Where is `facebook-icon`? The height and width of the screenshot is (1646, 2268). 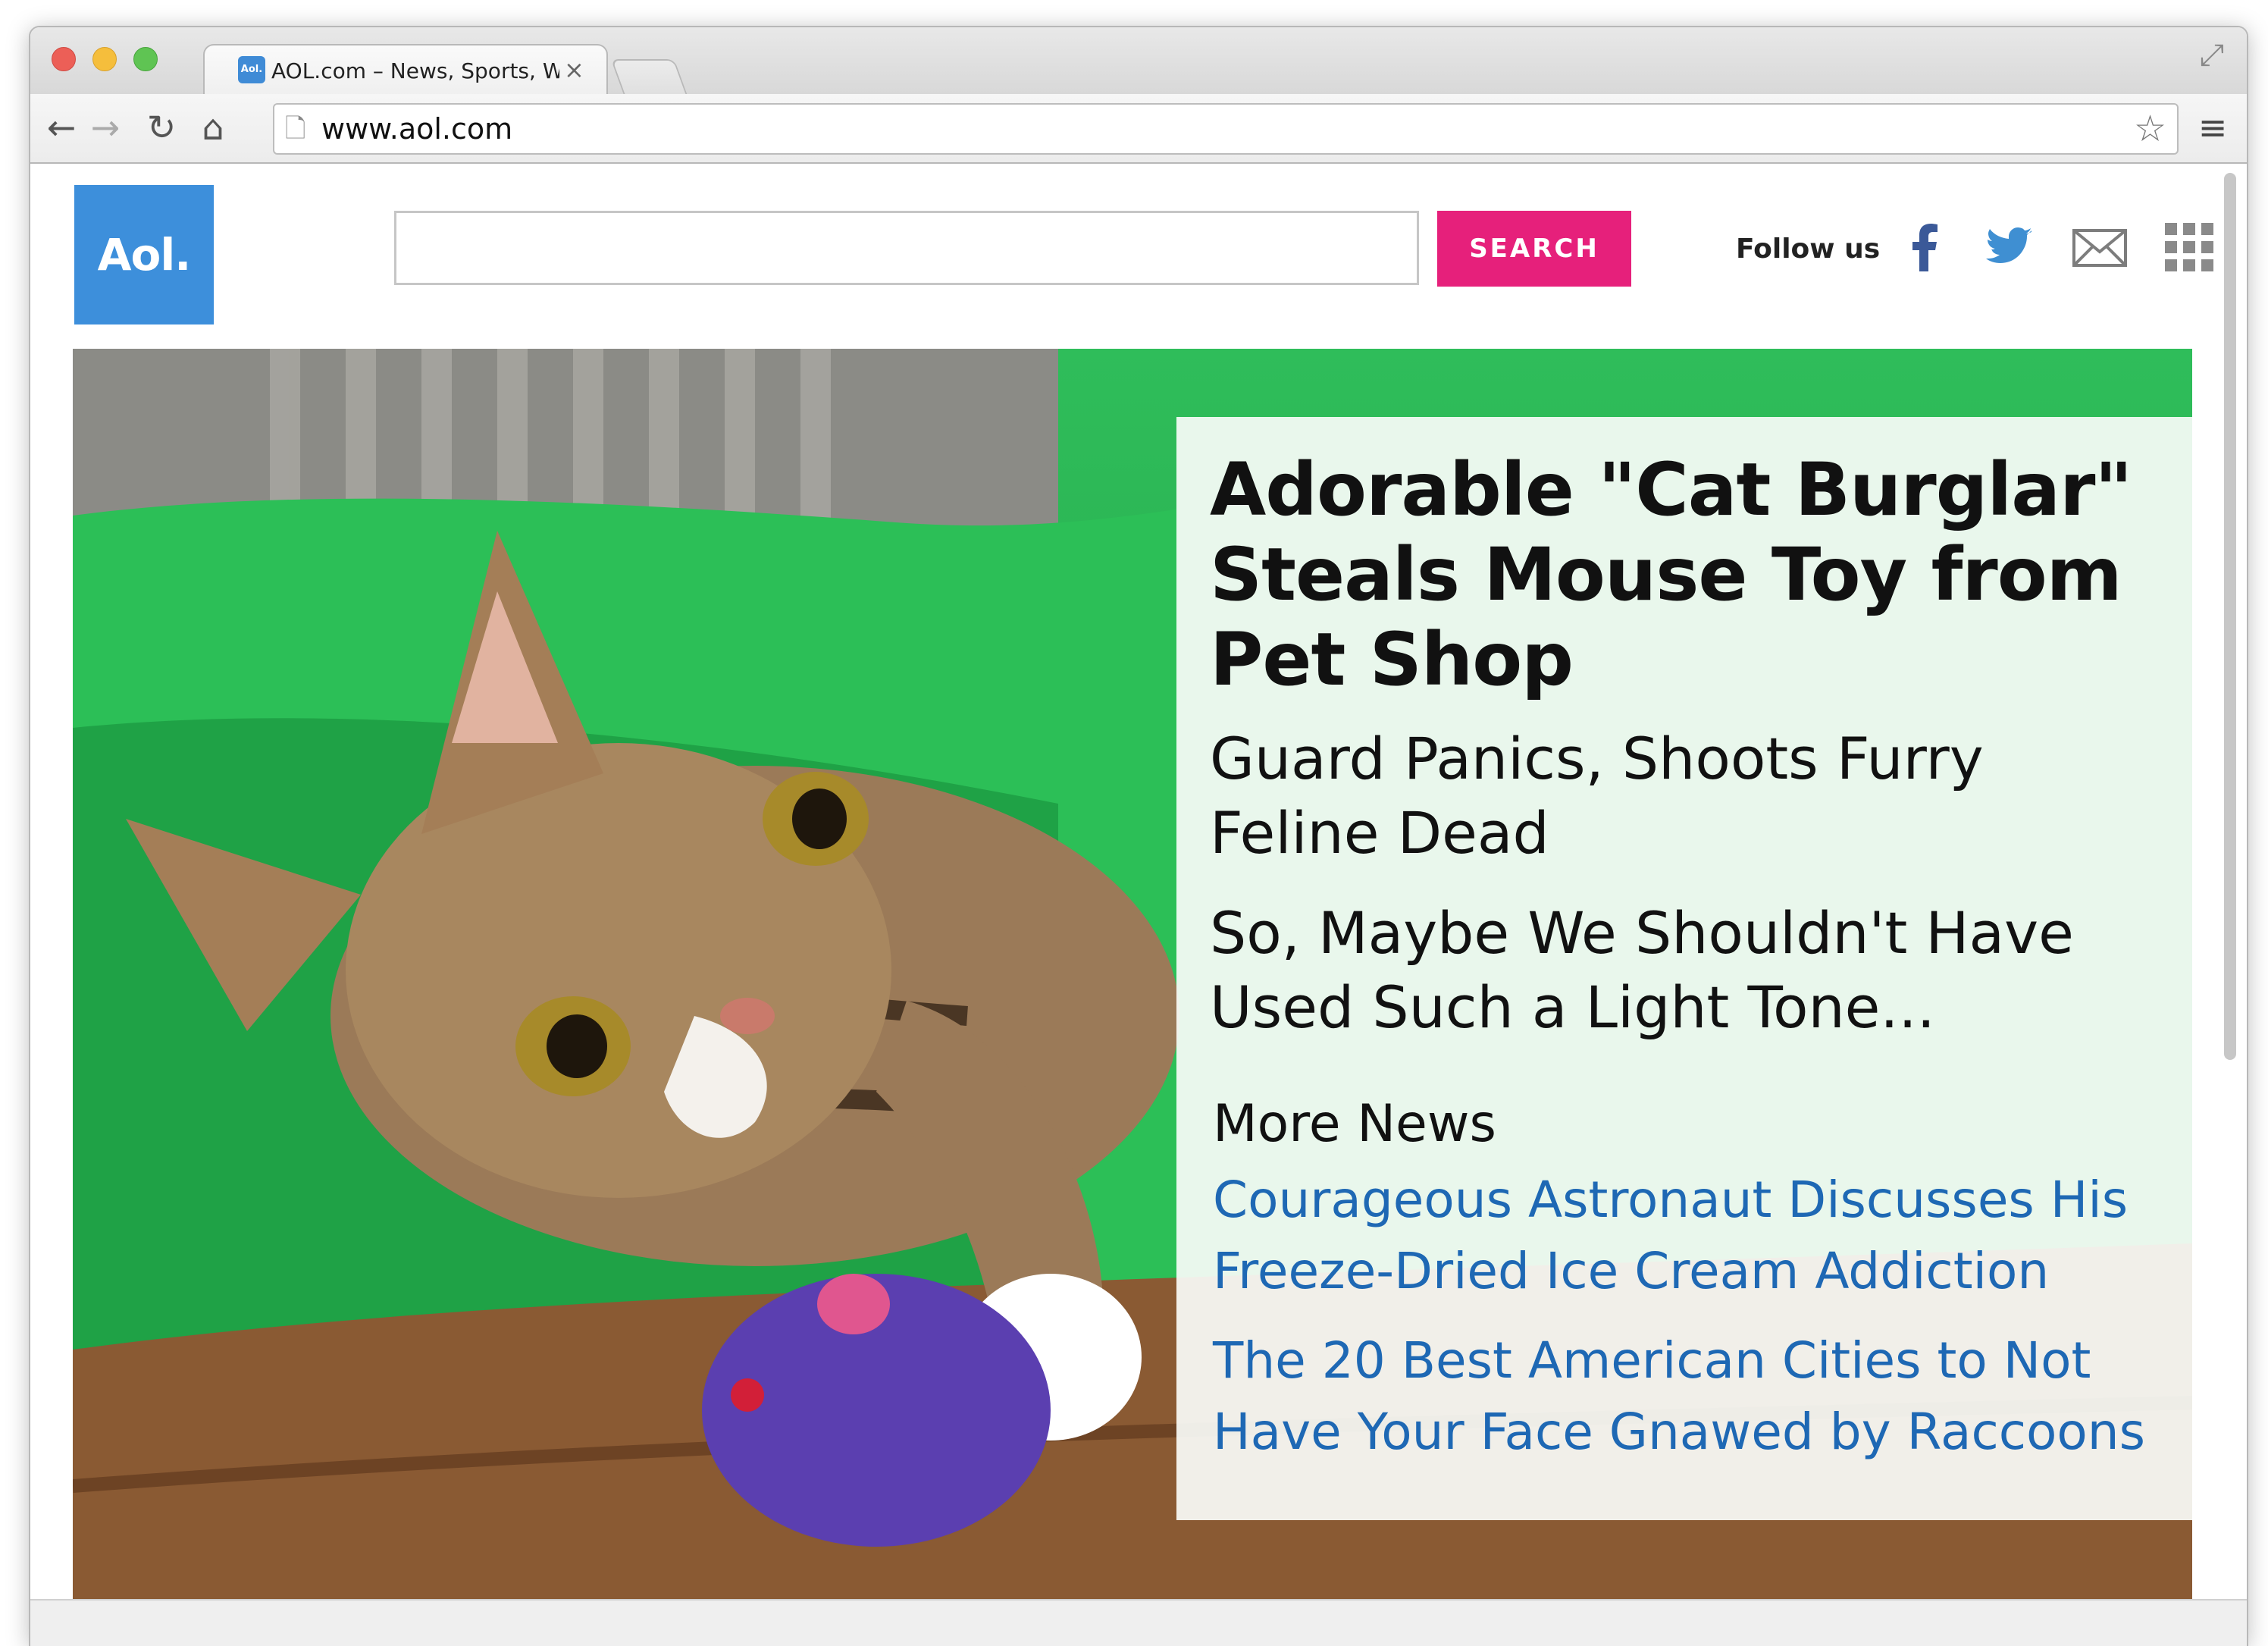
facebook-icon is located at coordinates (1925, 247).